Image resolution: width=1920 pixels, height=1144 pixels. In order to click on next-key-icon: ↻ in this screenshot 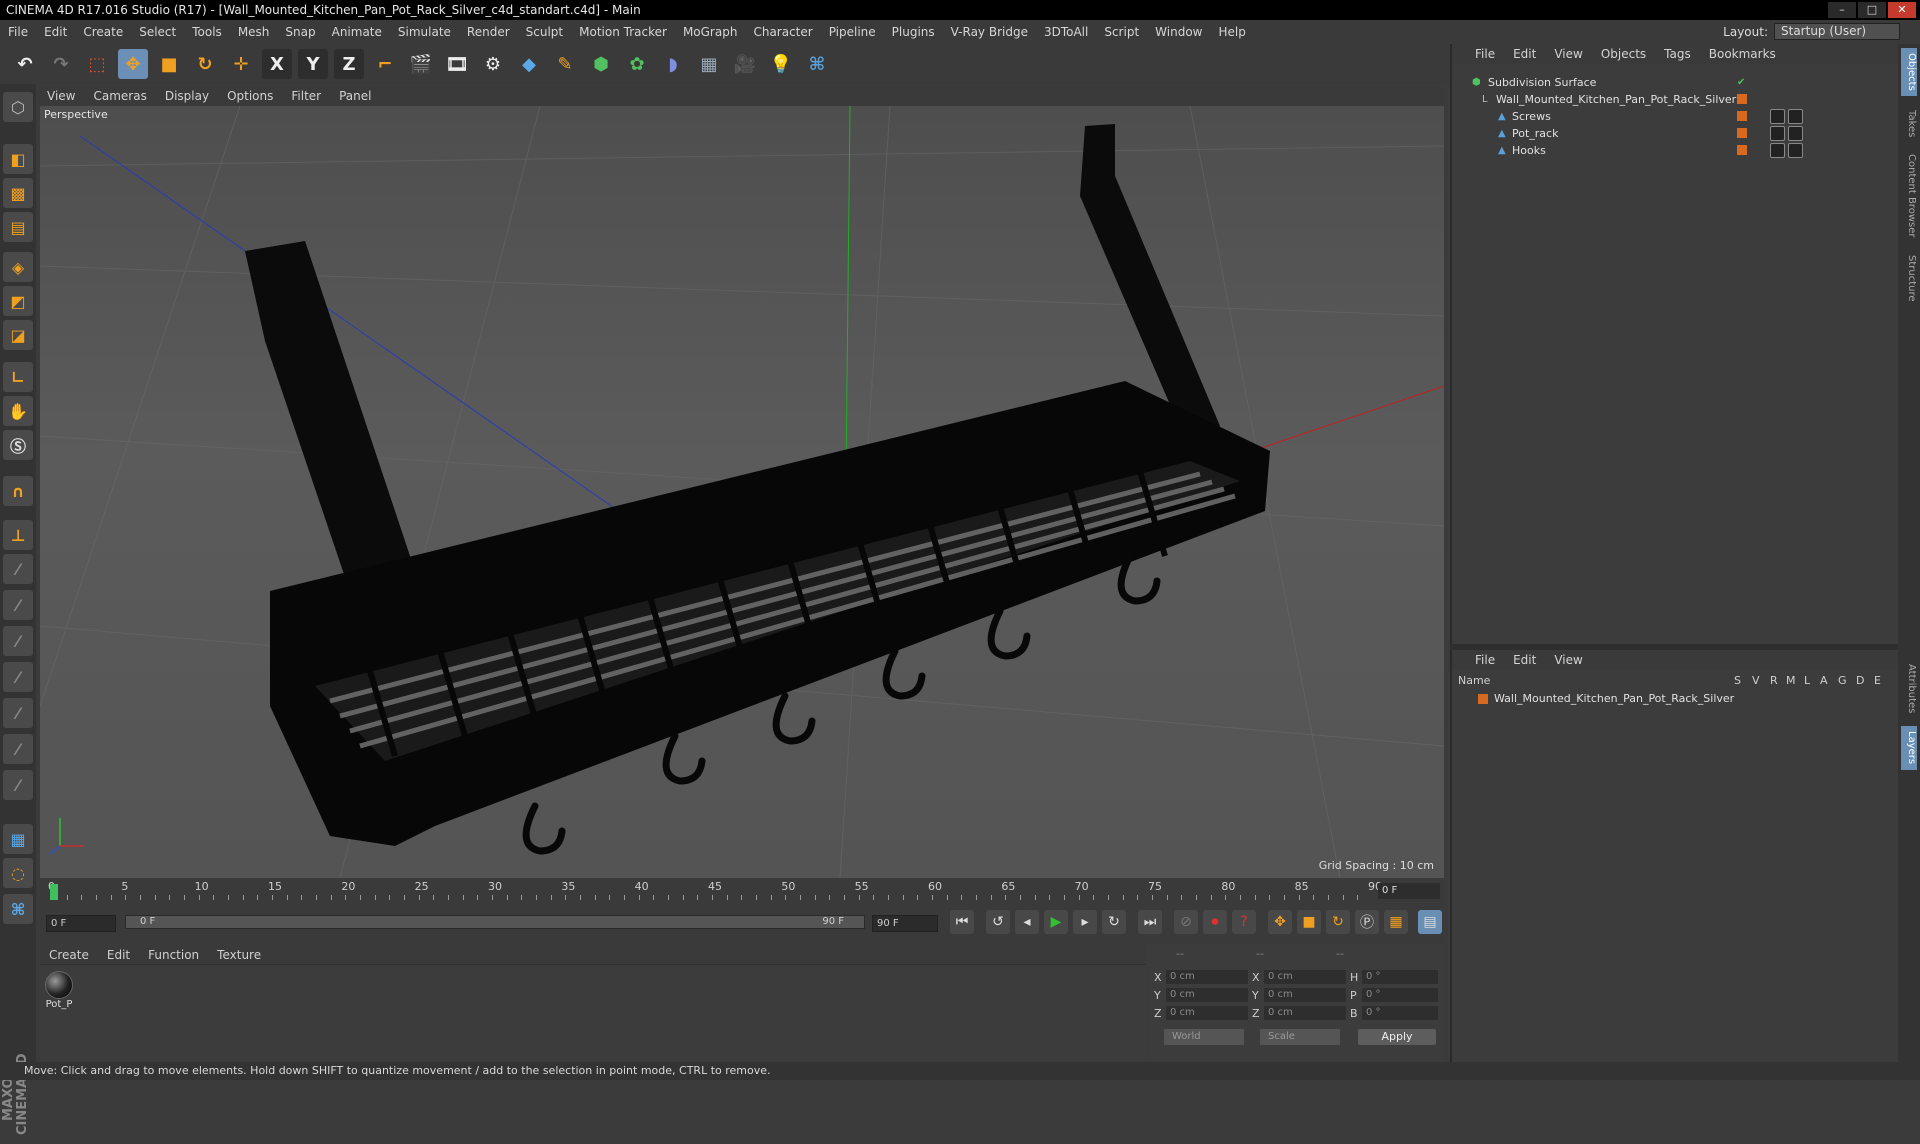, I will do `click(1114, 922)`.